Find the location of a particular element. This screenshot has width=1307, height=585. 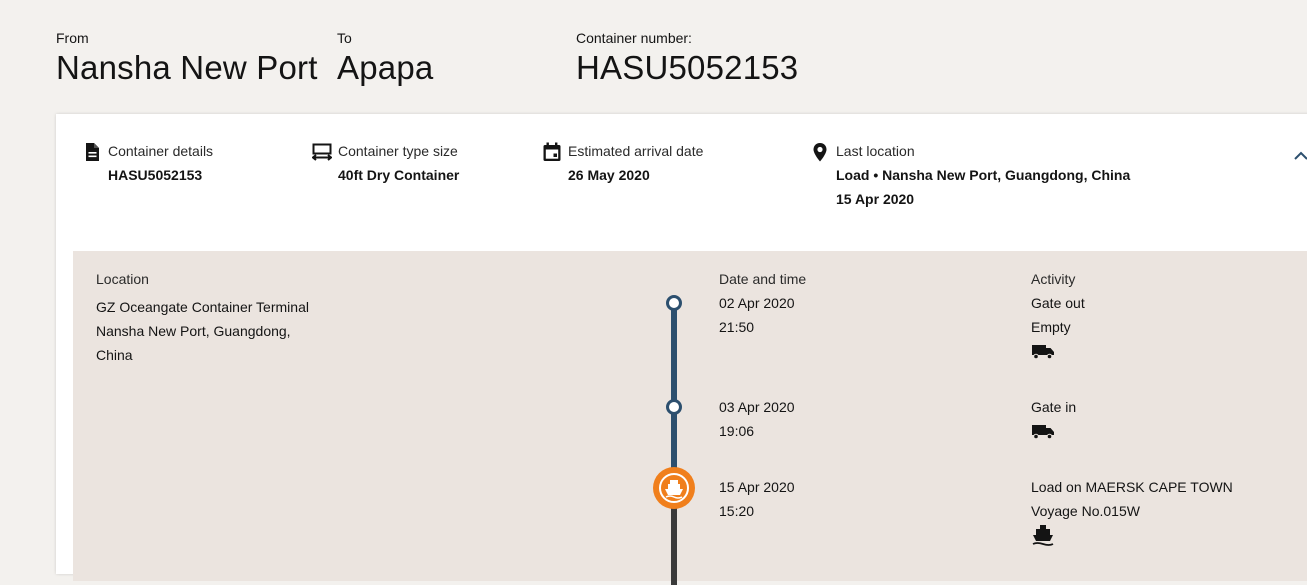

route-container-number: Container number: HASU5052153 is located at coordinates (687, 59).